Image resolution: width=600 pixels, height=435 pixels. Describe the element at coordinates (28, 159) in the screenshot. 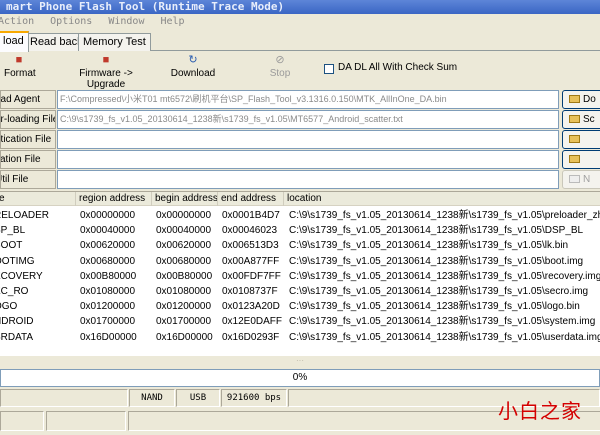

I see `certification-file-label: cation File` at that location.